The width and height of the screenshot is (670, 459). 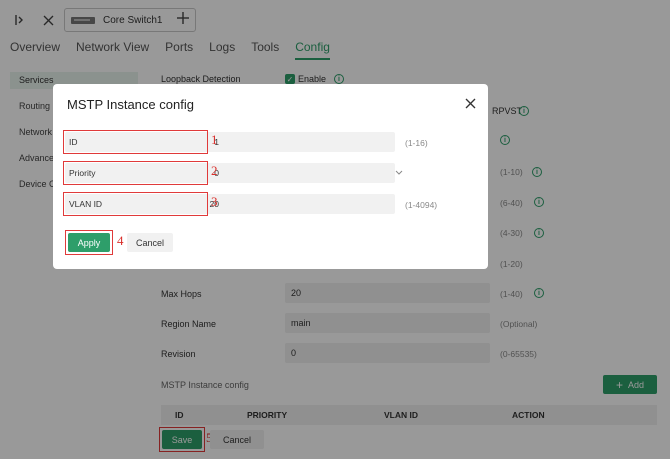 What do you see at coordinates (421, 205) in the screenshot?
I see `vlan-id-field-hint: (1-4094)` at bounding box center [421, 205].